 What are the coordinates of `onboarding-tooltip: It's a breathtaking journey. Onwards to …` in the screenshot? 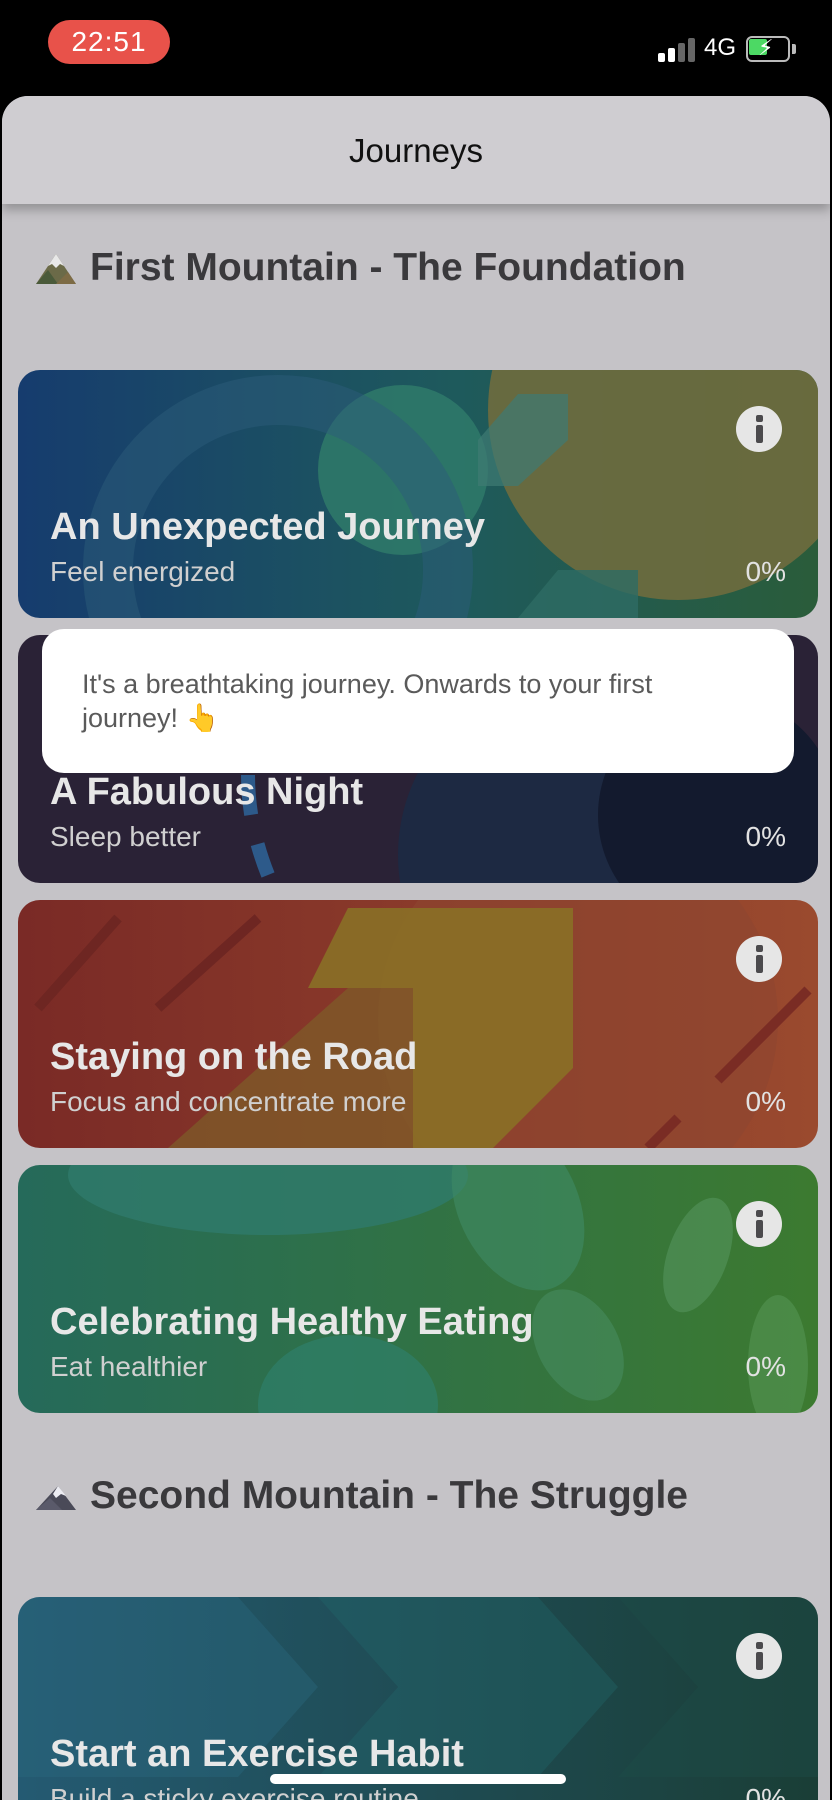 It's located at (418, 701).